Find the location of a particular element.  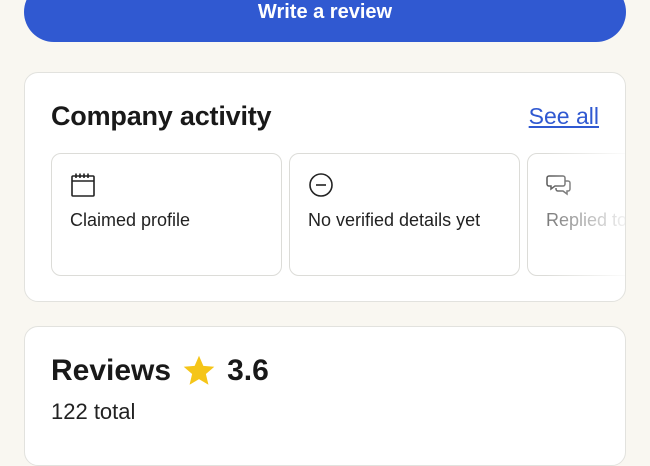

chat-bubbles-icon is located at coordinates (558, 185).